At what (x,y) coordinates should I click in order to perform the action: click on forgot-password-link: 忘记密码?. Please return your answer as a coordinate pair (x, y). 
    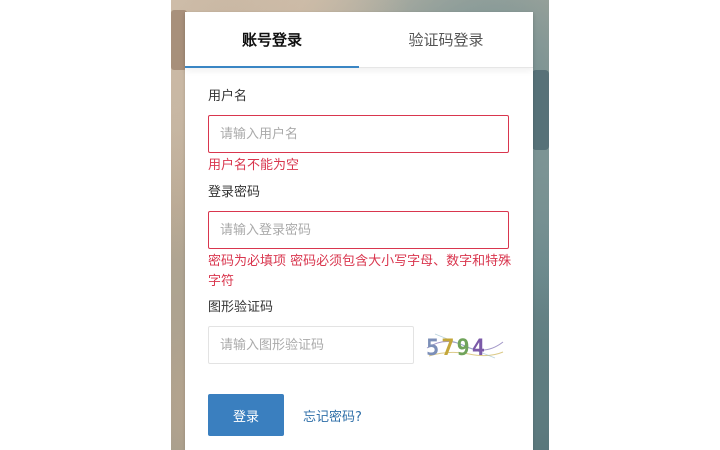
    Looking at the image, I should click on (332, 415).